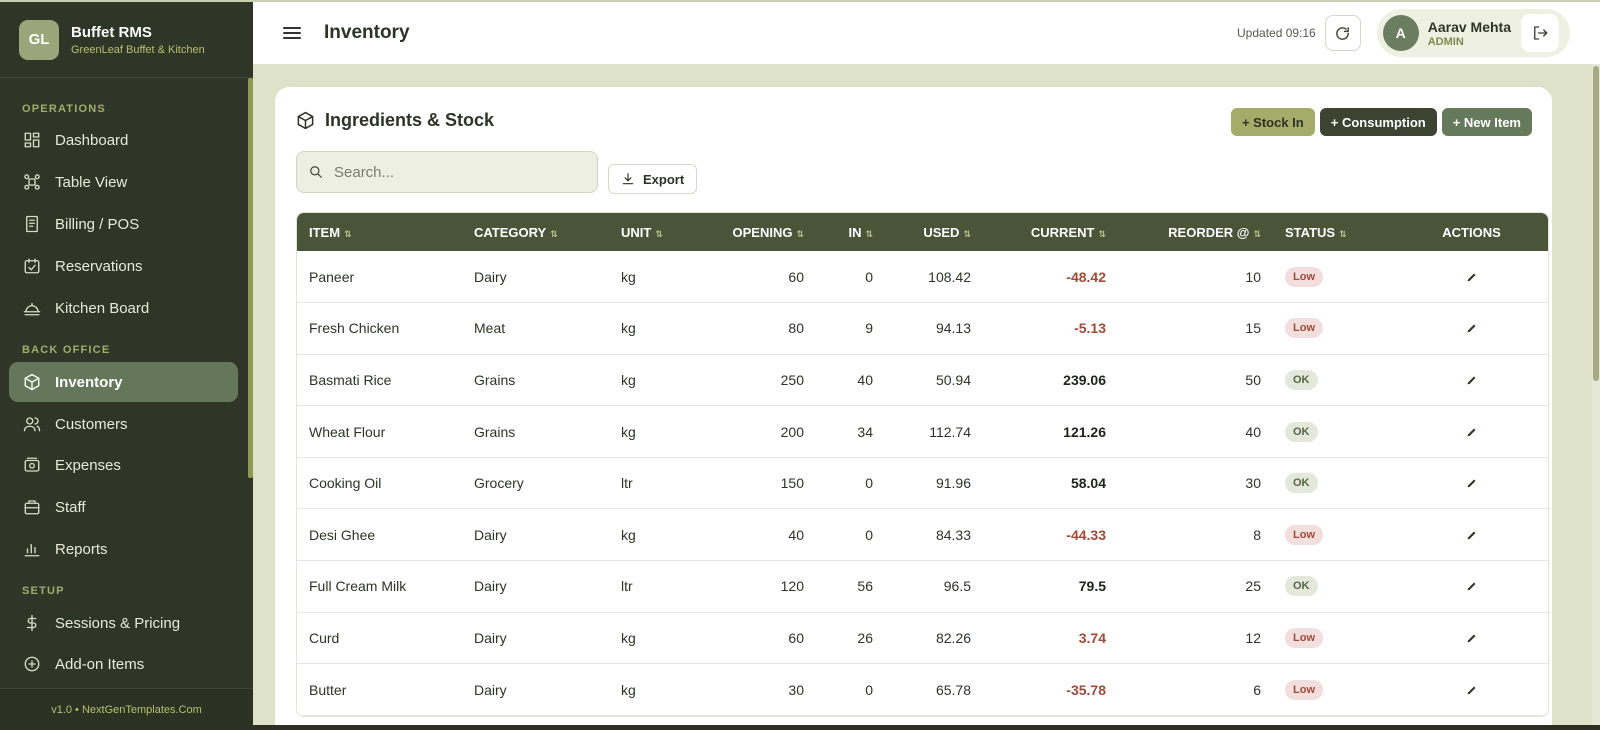 The height and width of the screenshot is (730, 1600). I want to click on sidebar-item-label: Customers, so click(91, 424).